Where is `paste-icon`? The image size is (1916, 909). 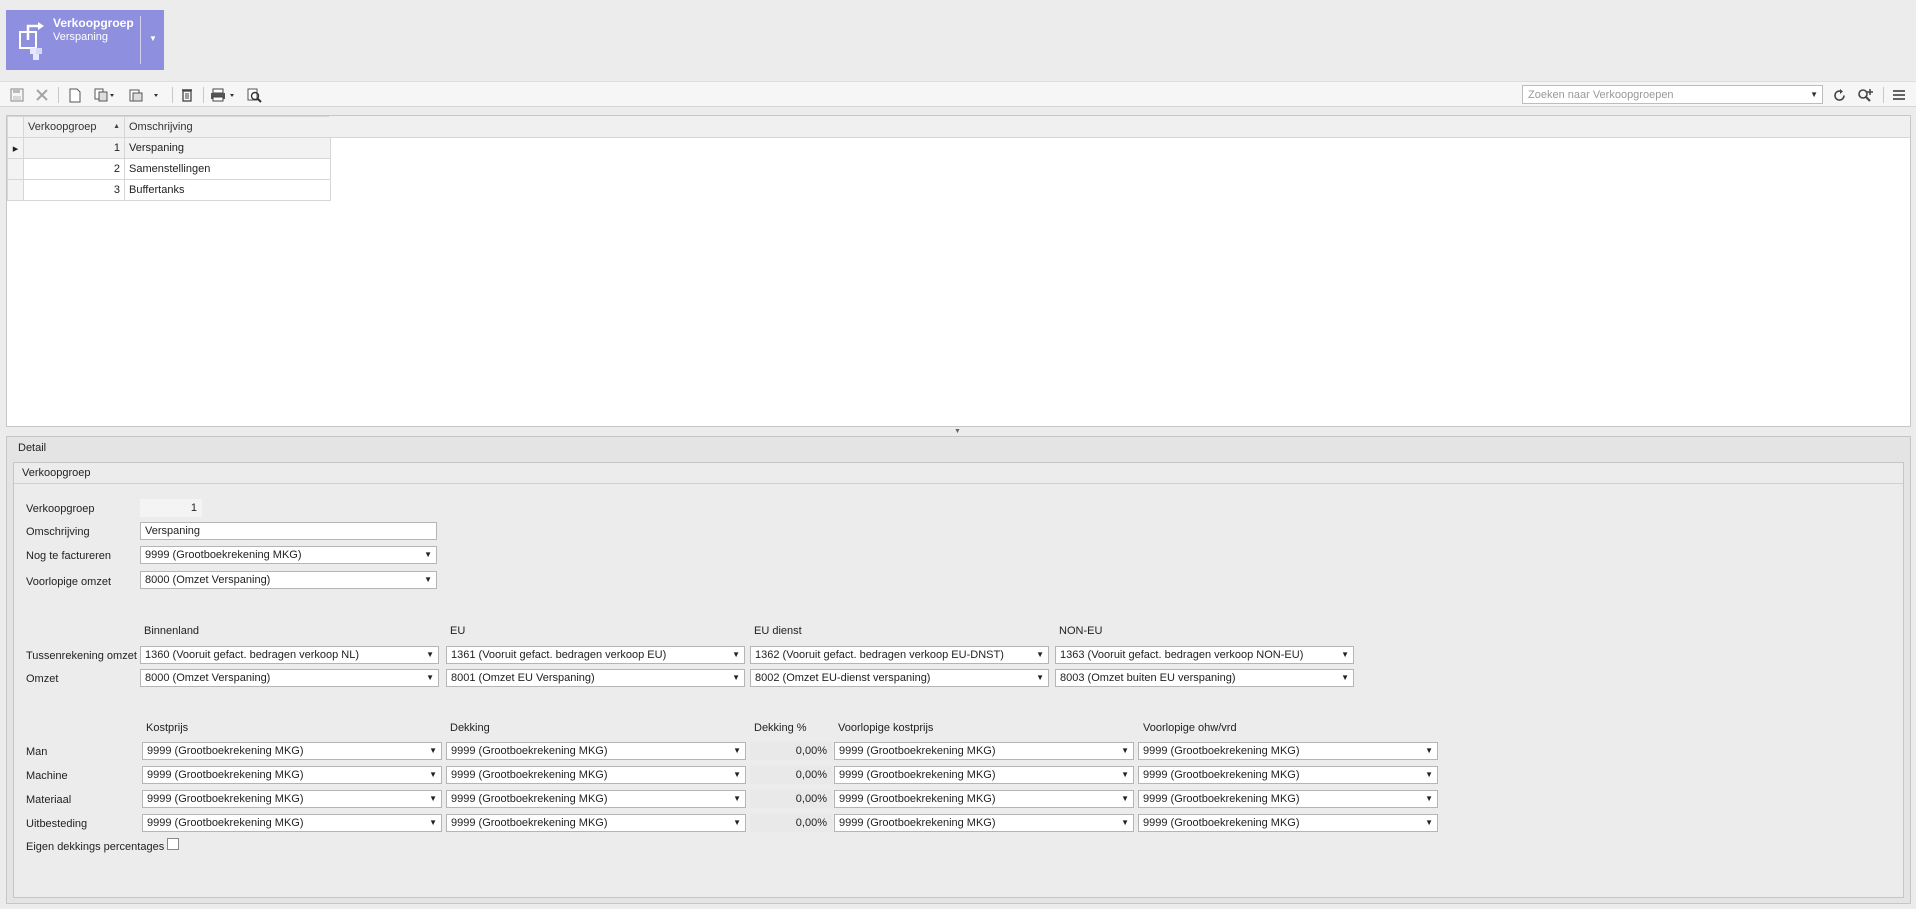 paste-icon is located at coordinates (145, 95).